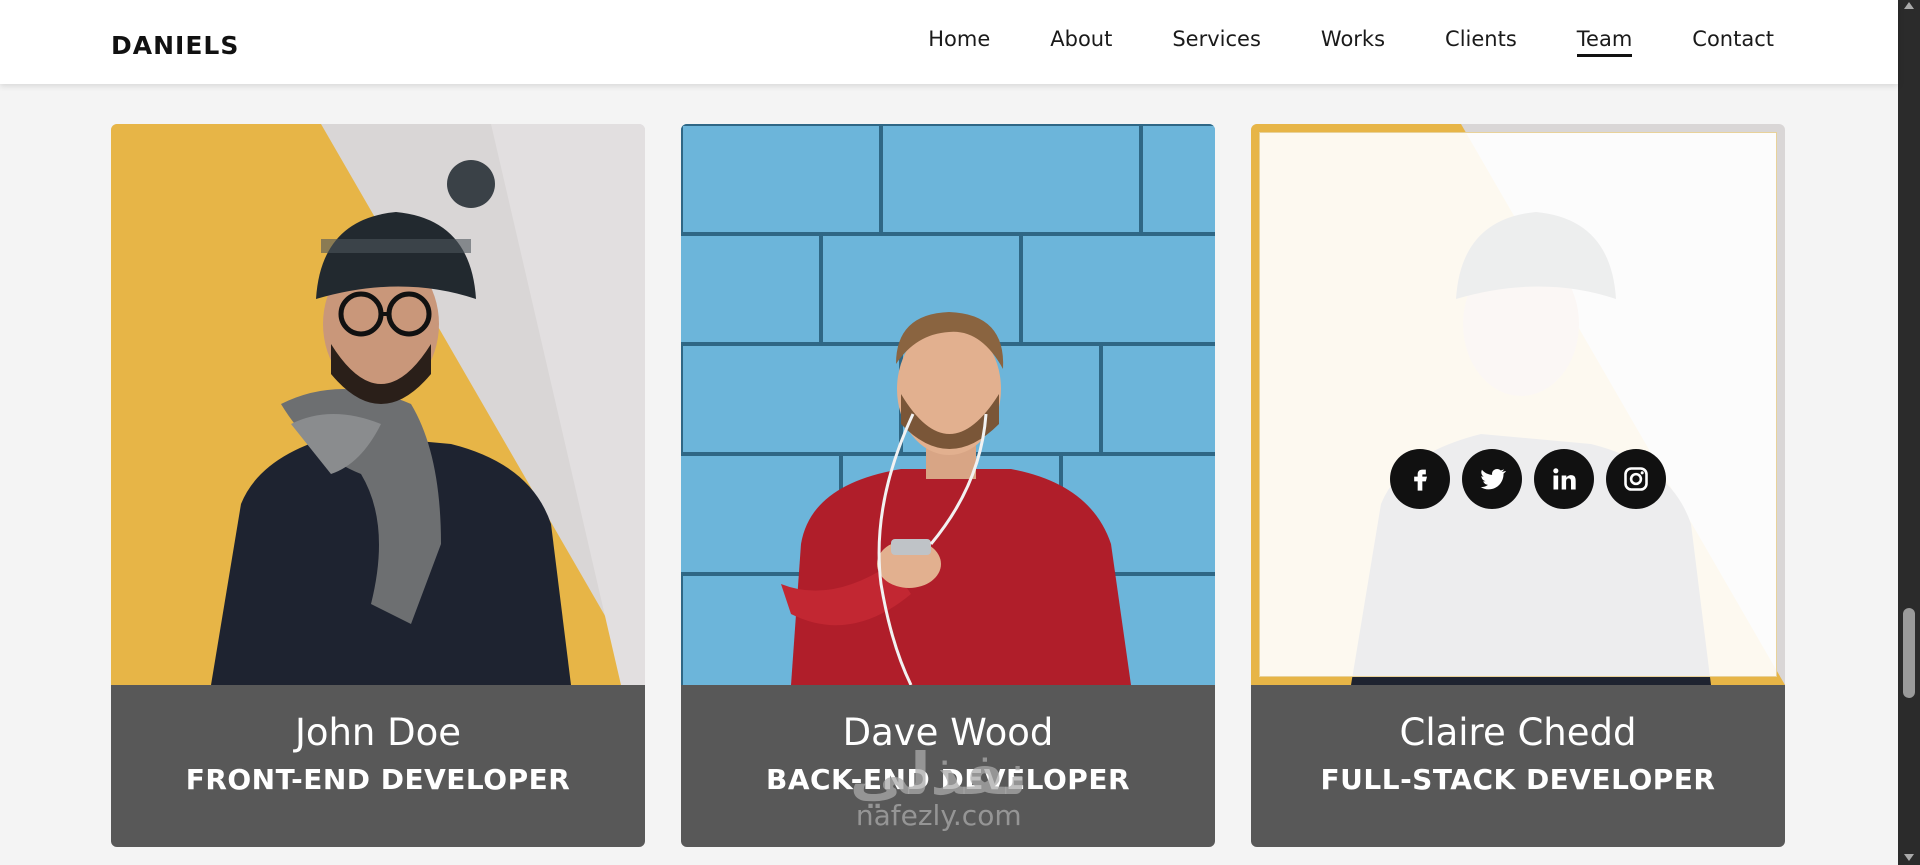 This screenshot has width=1920, height=865. What do you see at coordinates (1518, 779) in the screenshot?
I see `team-member-role: FULL-STACK DEVELOPER` at bounding box center [1518, 779].